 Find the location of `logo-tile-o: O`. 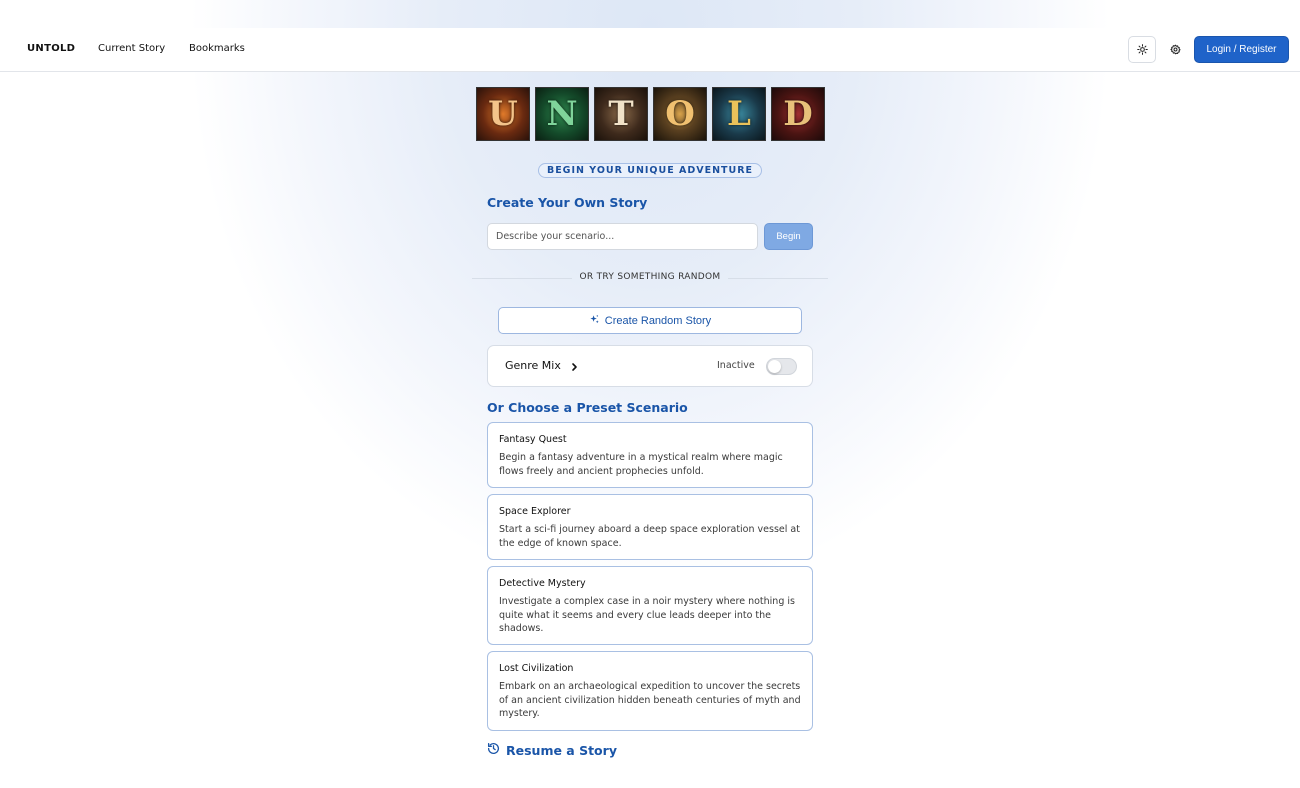

logo-tile-o: O is located at coordinates (680, 114).